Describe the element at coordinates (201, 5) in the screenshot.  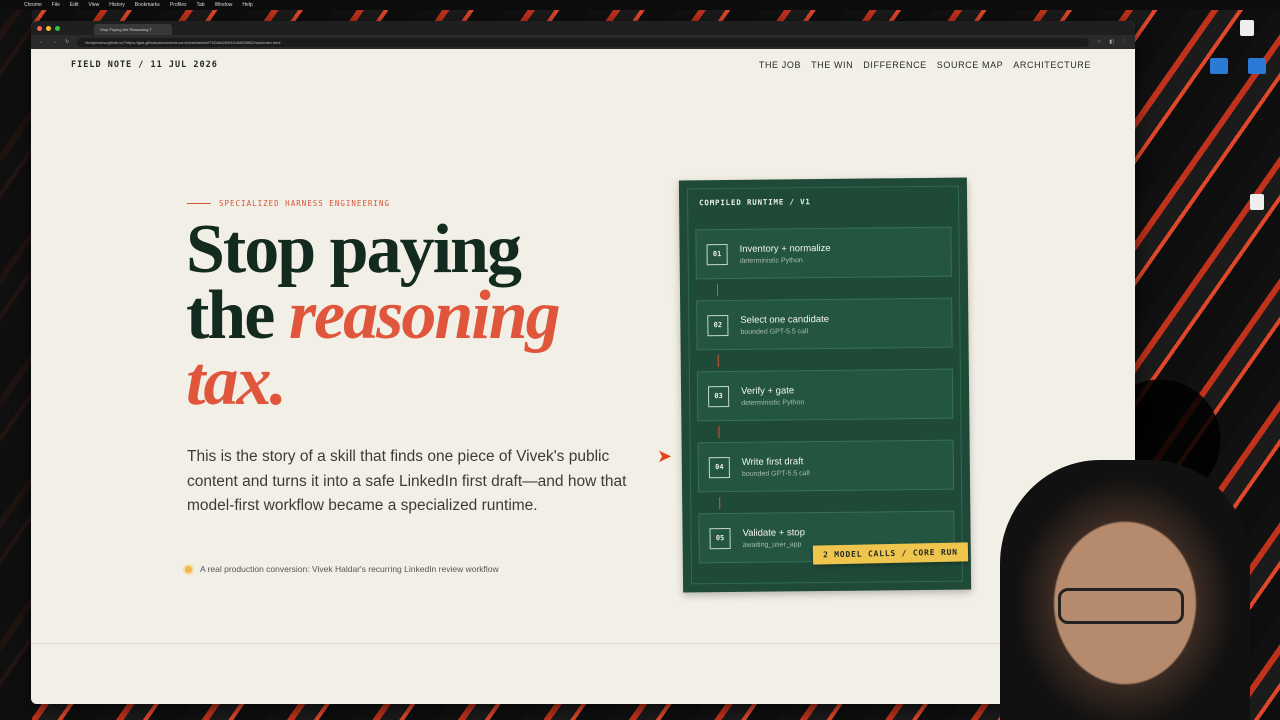
I see `menu-tab: Tab` at that location.